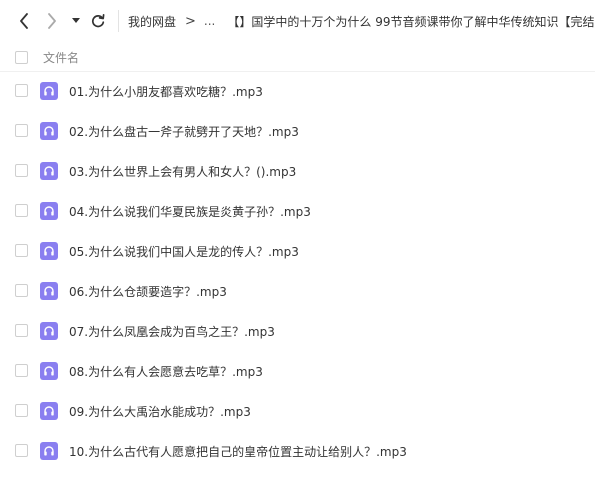 The height and width of the screenshot is (478, 595). Describe the element at coordinates (190, 211) in the screenshot. I see `file-name: 04.为什么说我们华夏民族是炎黄子孙？.mp3` at that location.